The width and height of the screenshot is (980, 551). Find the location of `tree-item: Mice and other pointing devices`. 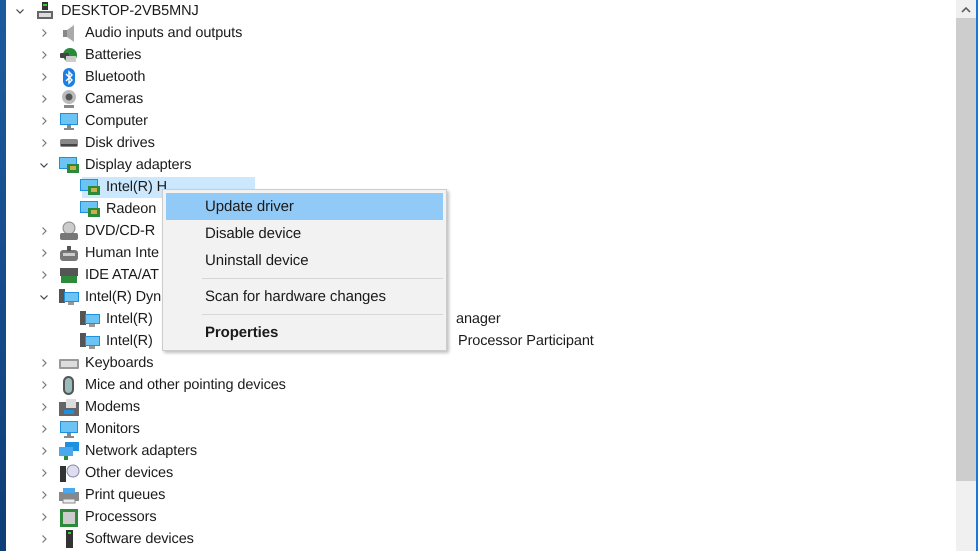

tree-item: Mice and other pointing devices is located at coordinates (173, 385).